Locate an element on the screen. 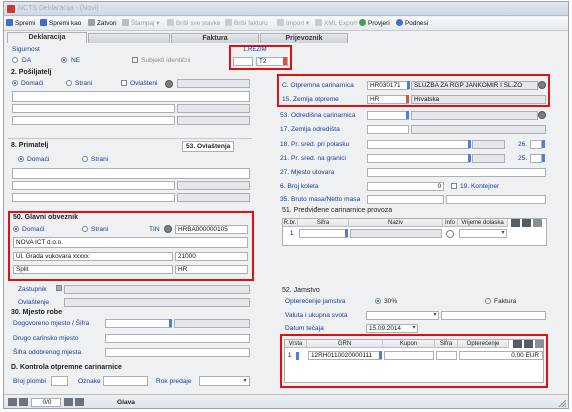  sigurnost-ne-radio is located at coordinates (64, 60).